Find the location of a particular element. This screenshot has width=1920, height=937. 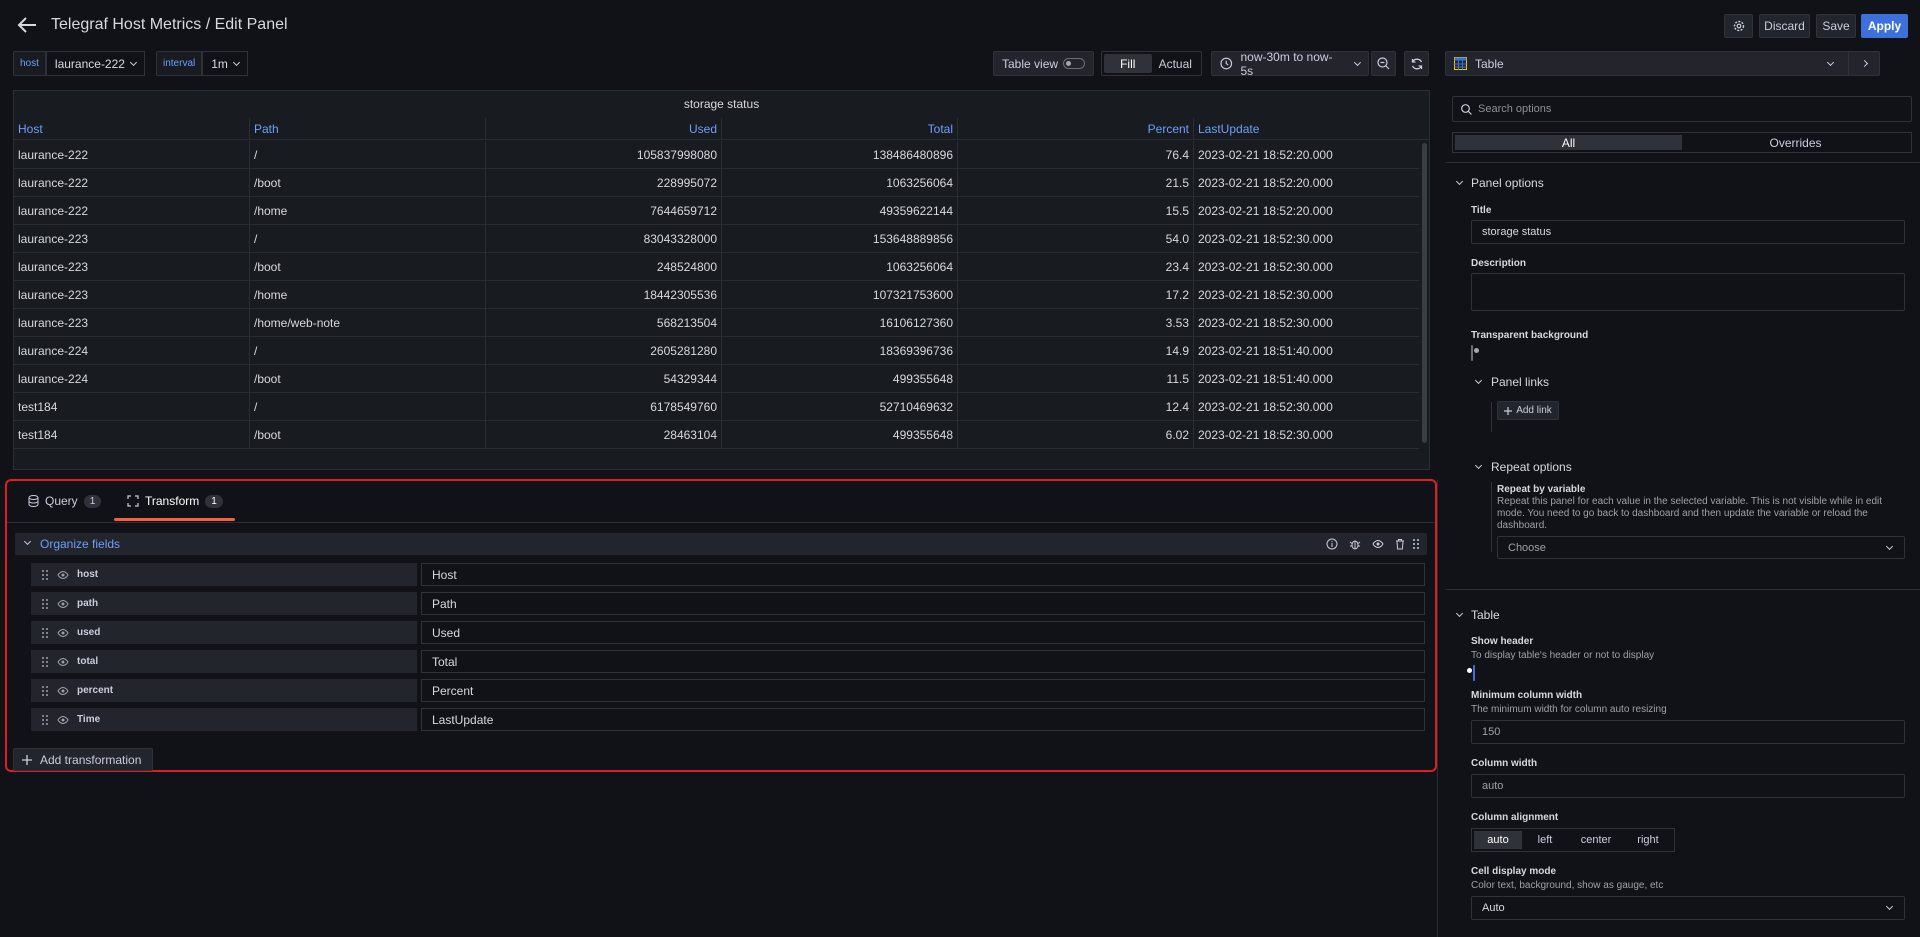

description-textarea is located at coordinates (1688, 292).